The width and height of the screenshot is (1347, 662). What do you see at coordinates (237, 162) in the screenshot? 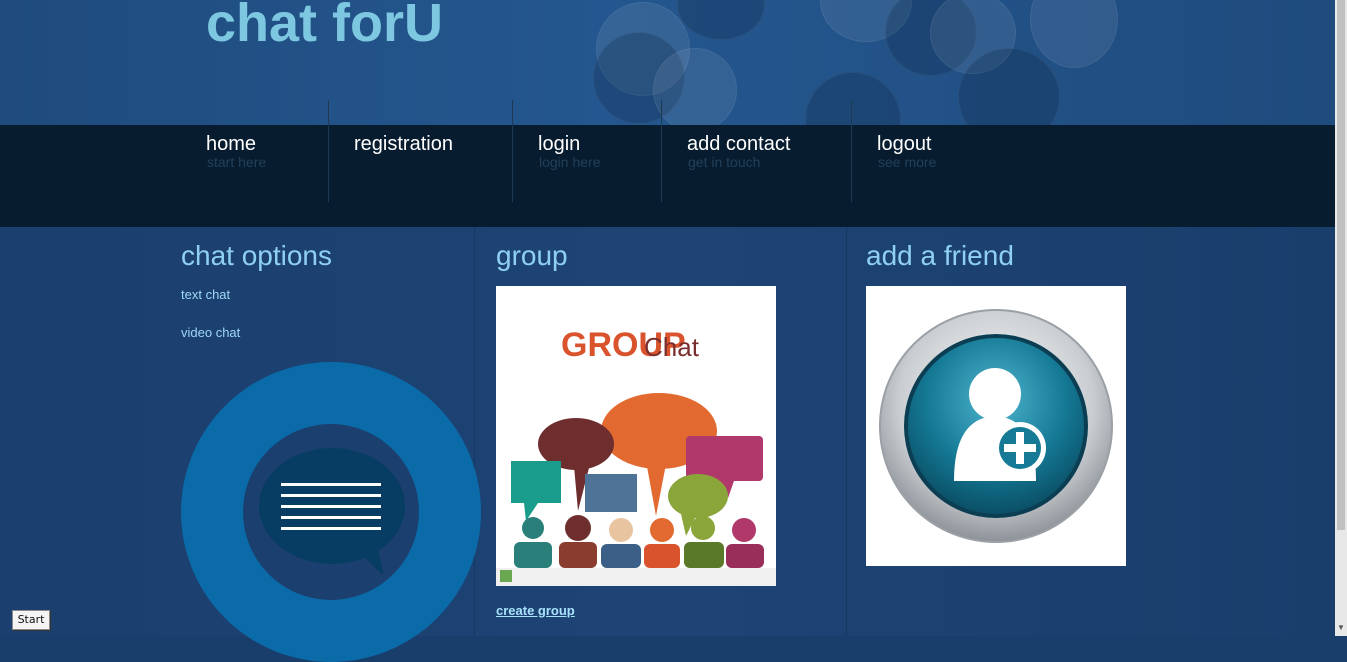
I see `nav-sublabel: start here` at bounding box center [237, 162].